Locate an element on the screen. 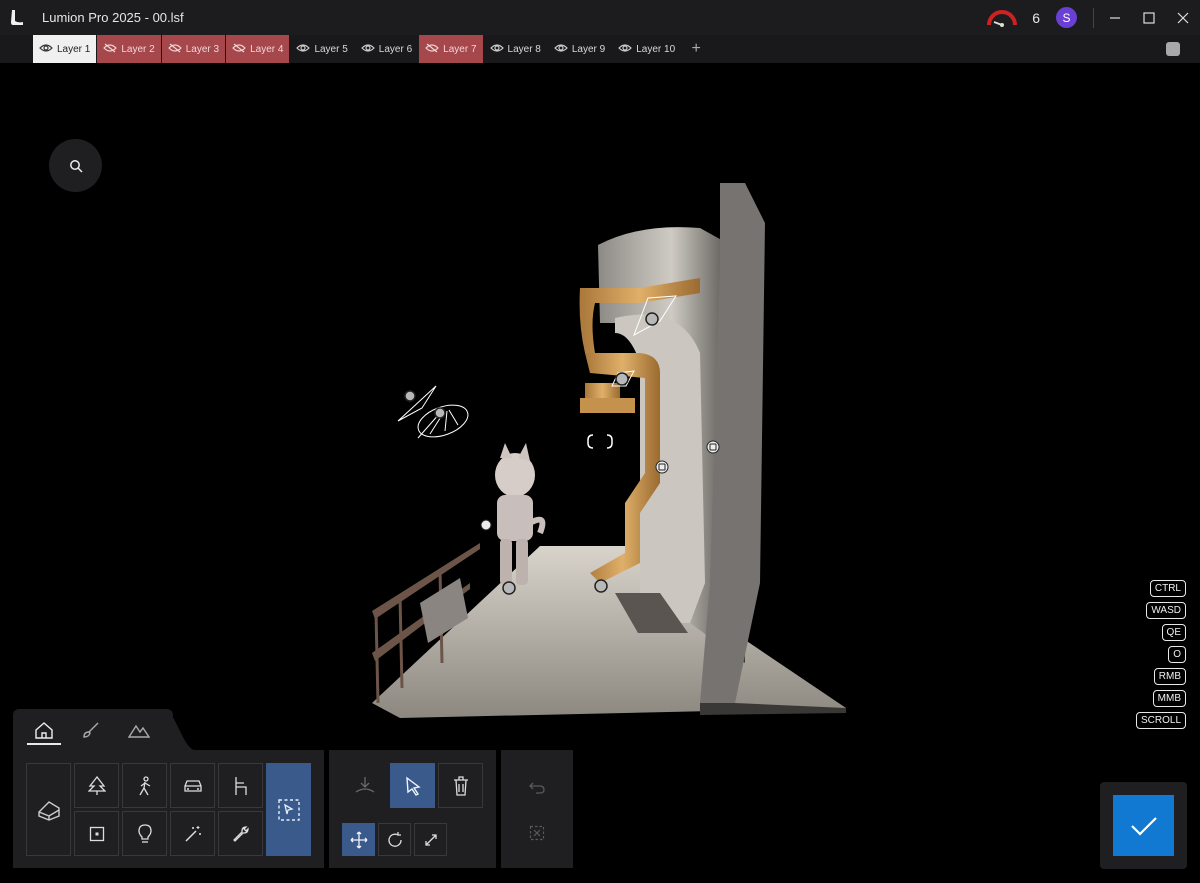  dice-icon is located at coordinates (96, 833).